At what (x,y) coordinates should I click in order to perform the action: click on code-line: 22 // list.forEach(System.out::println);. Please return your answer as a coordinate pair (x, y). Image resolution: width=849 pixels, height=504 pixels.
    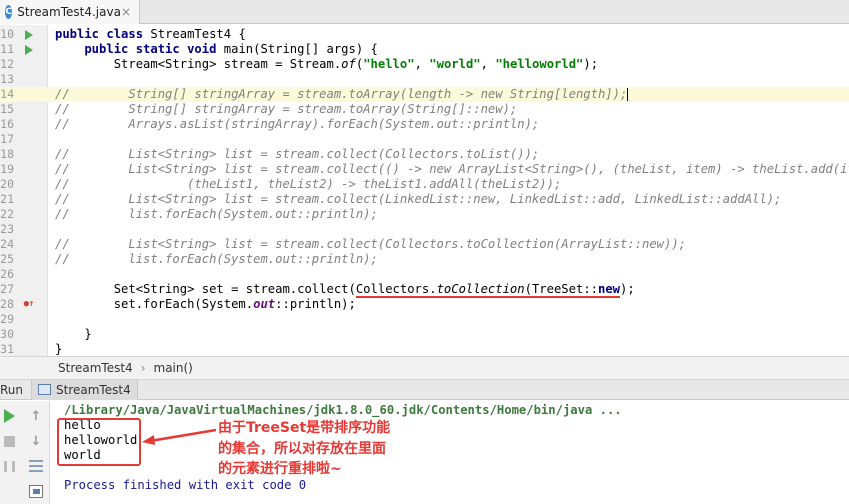
    Looking at the image, I should click on (424, 214).